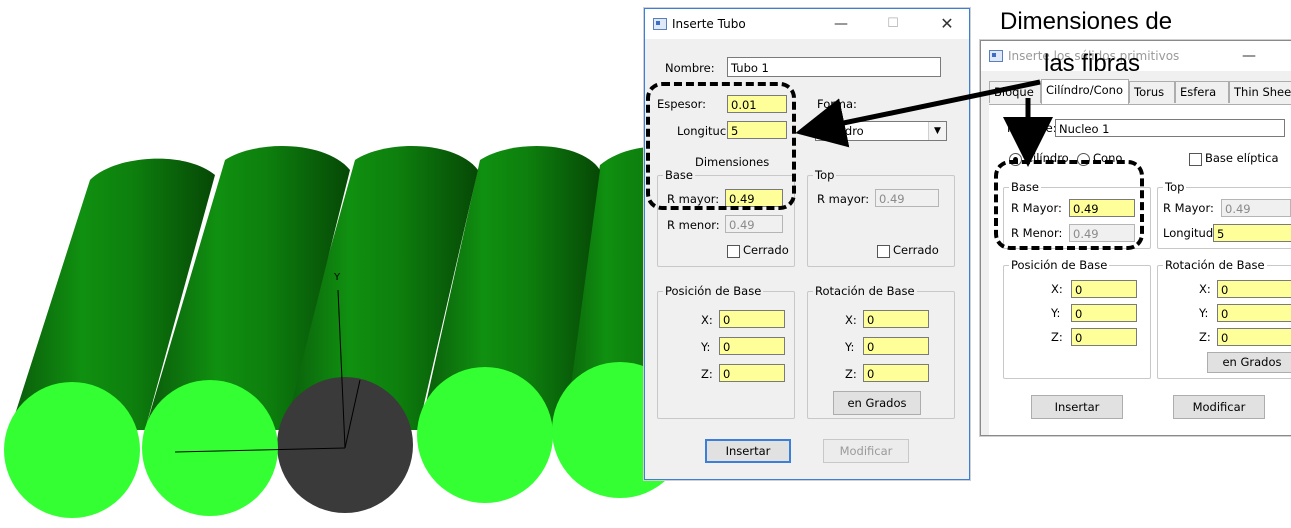 The image size is (1291, 528). What do you see at coordinates (1086, 21) in the screenshot?
I see `annotation-title-line1: Dimensiones de` at bounding box center [1086, 21].